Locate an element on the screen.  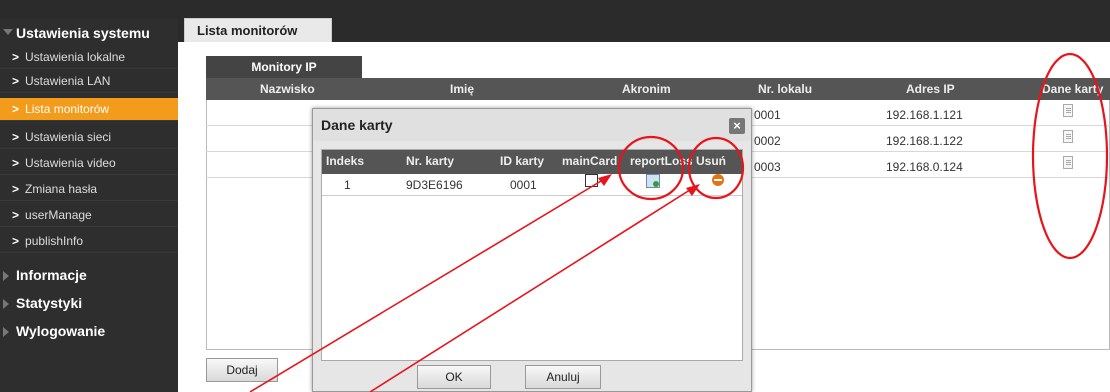
sidebar-item-video-settings: > Ustawienia video is located at coordinates (89, 163).